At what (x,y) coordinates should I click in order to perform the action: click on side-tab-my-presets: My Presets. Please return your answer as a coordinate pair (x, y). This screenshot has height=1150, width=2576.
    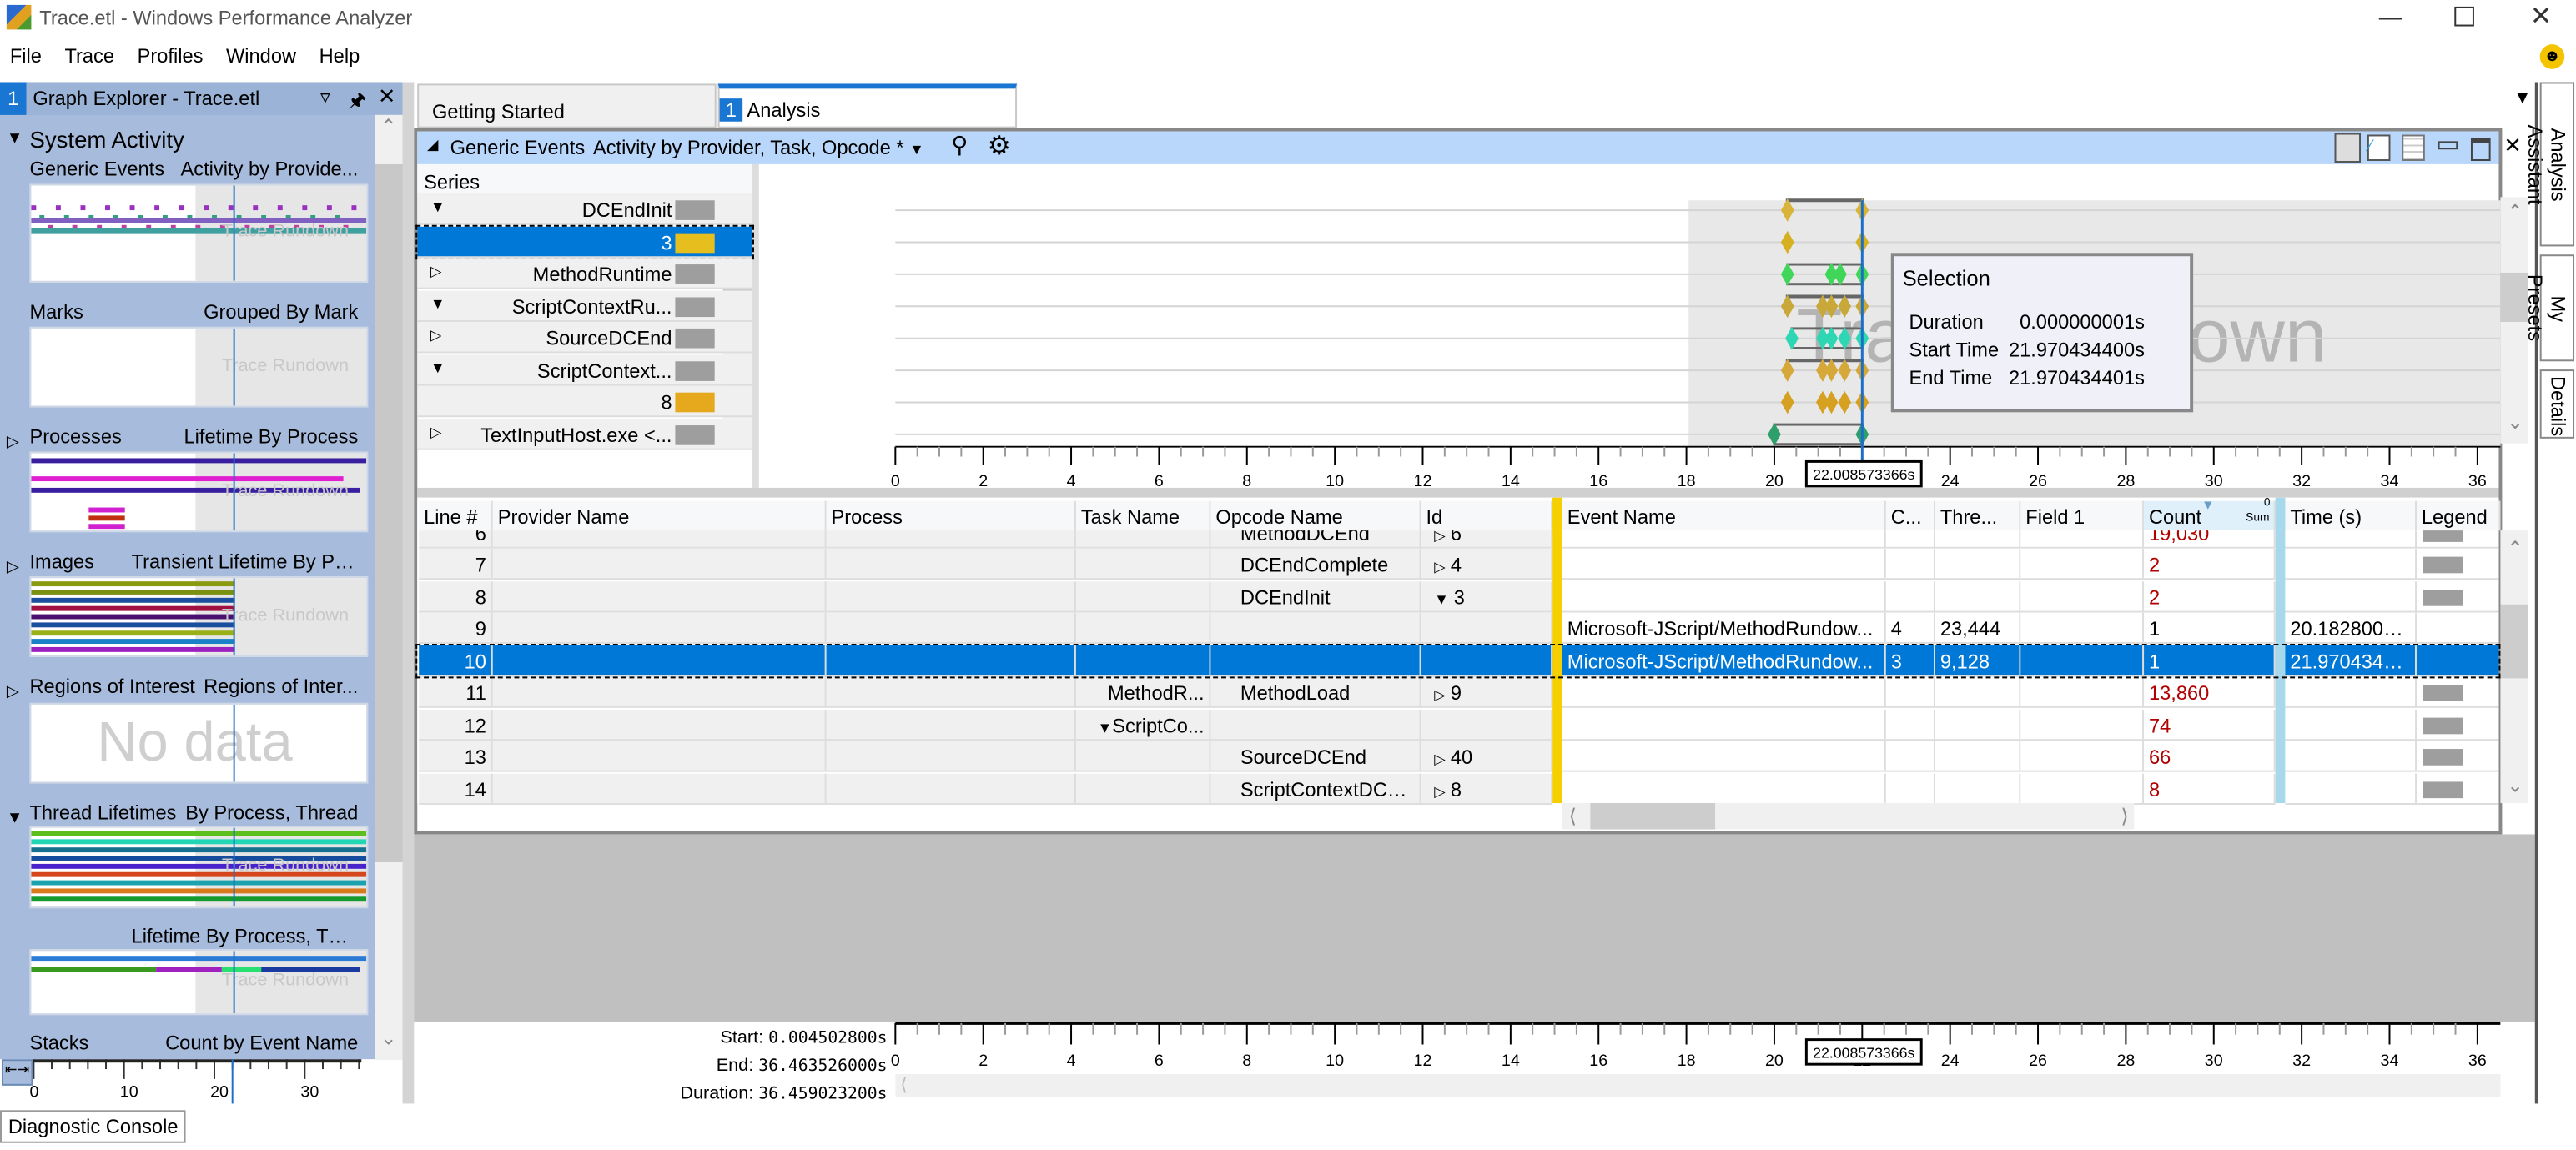
    Looking at the image, I should click on (2549, 308).